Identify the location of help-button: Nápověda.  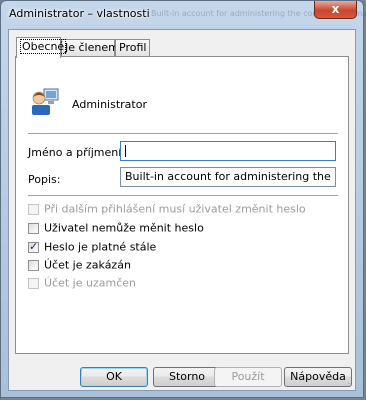
(318, 377).